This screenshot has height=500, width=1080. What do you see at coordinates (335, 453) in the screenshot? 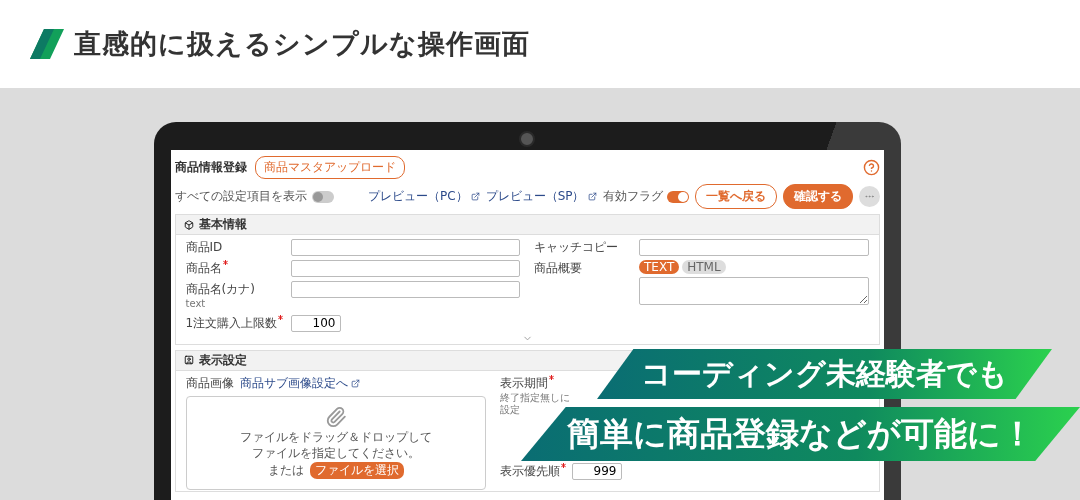
I see `drop-instructions: ファイルを指定してください。` at bounding box center [335, 453].